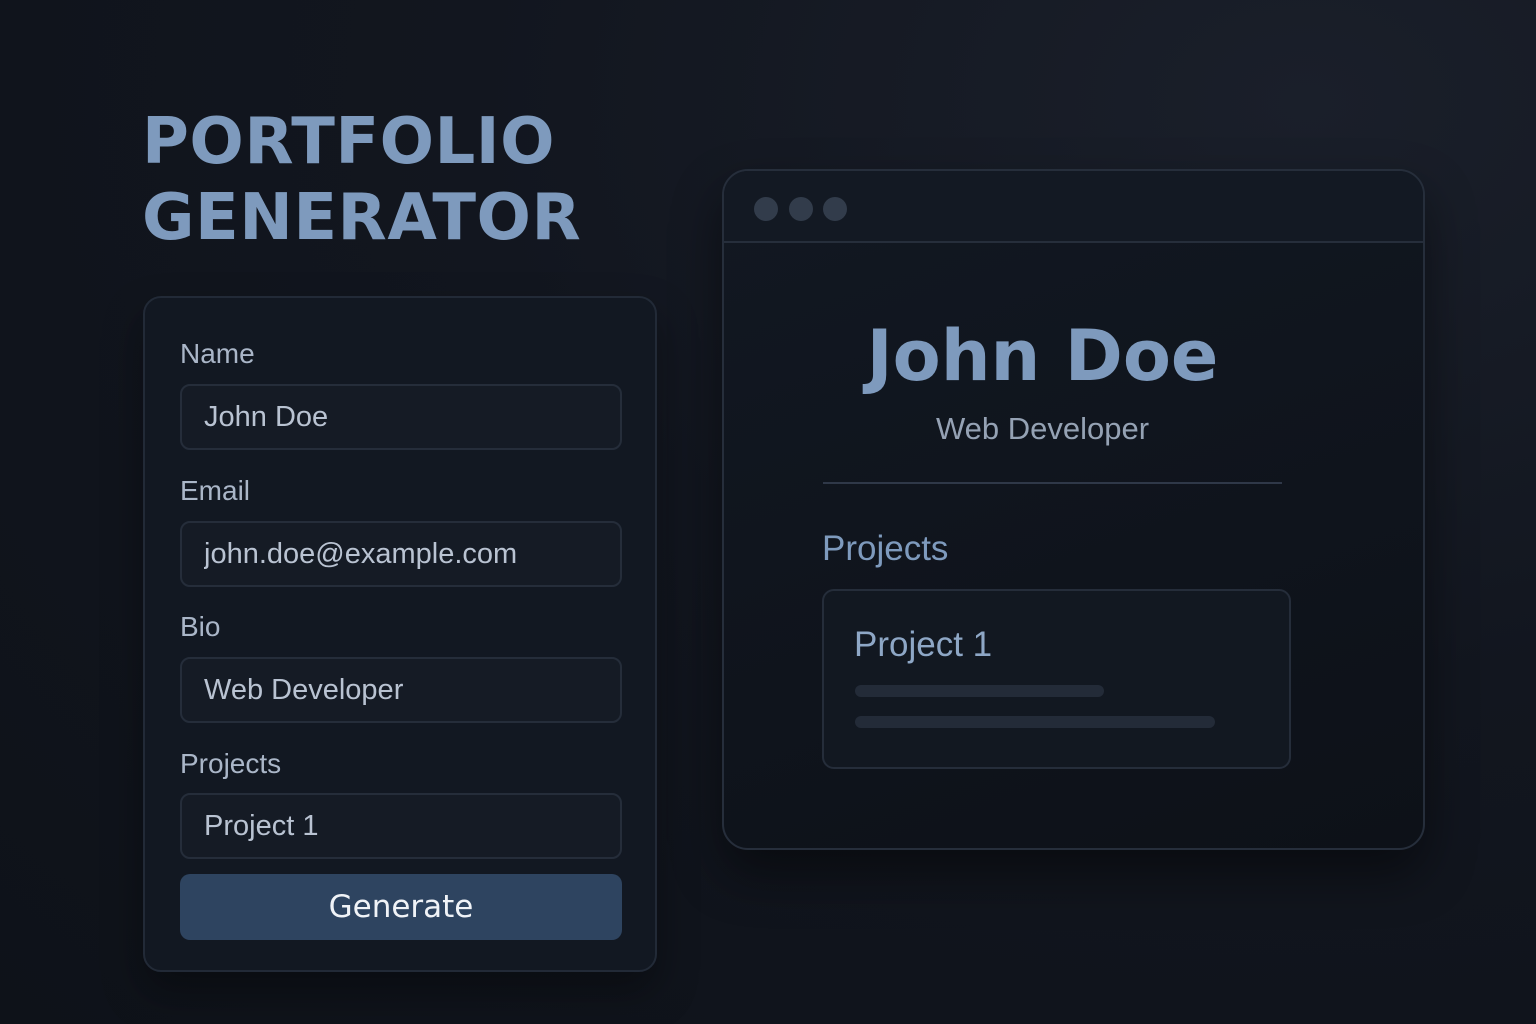 The image size is (1536, 1024). What do you see at coordinates (215, 490) in the screenshot?
I see `email-label: Email` at bounding box center [215, 490].